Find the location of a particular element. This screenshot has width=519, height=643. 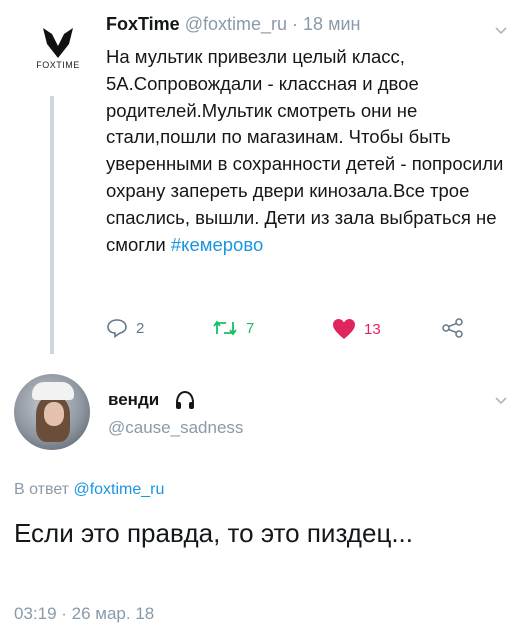

reply-avatar is located at coordinates (52, 412).